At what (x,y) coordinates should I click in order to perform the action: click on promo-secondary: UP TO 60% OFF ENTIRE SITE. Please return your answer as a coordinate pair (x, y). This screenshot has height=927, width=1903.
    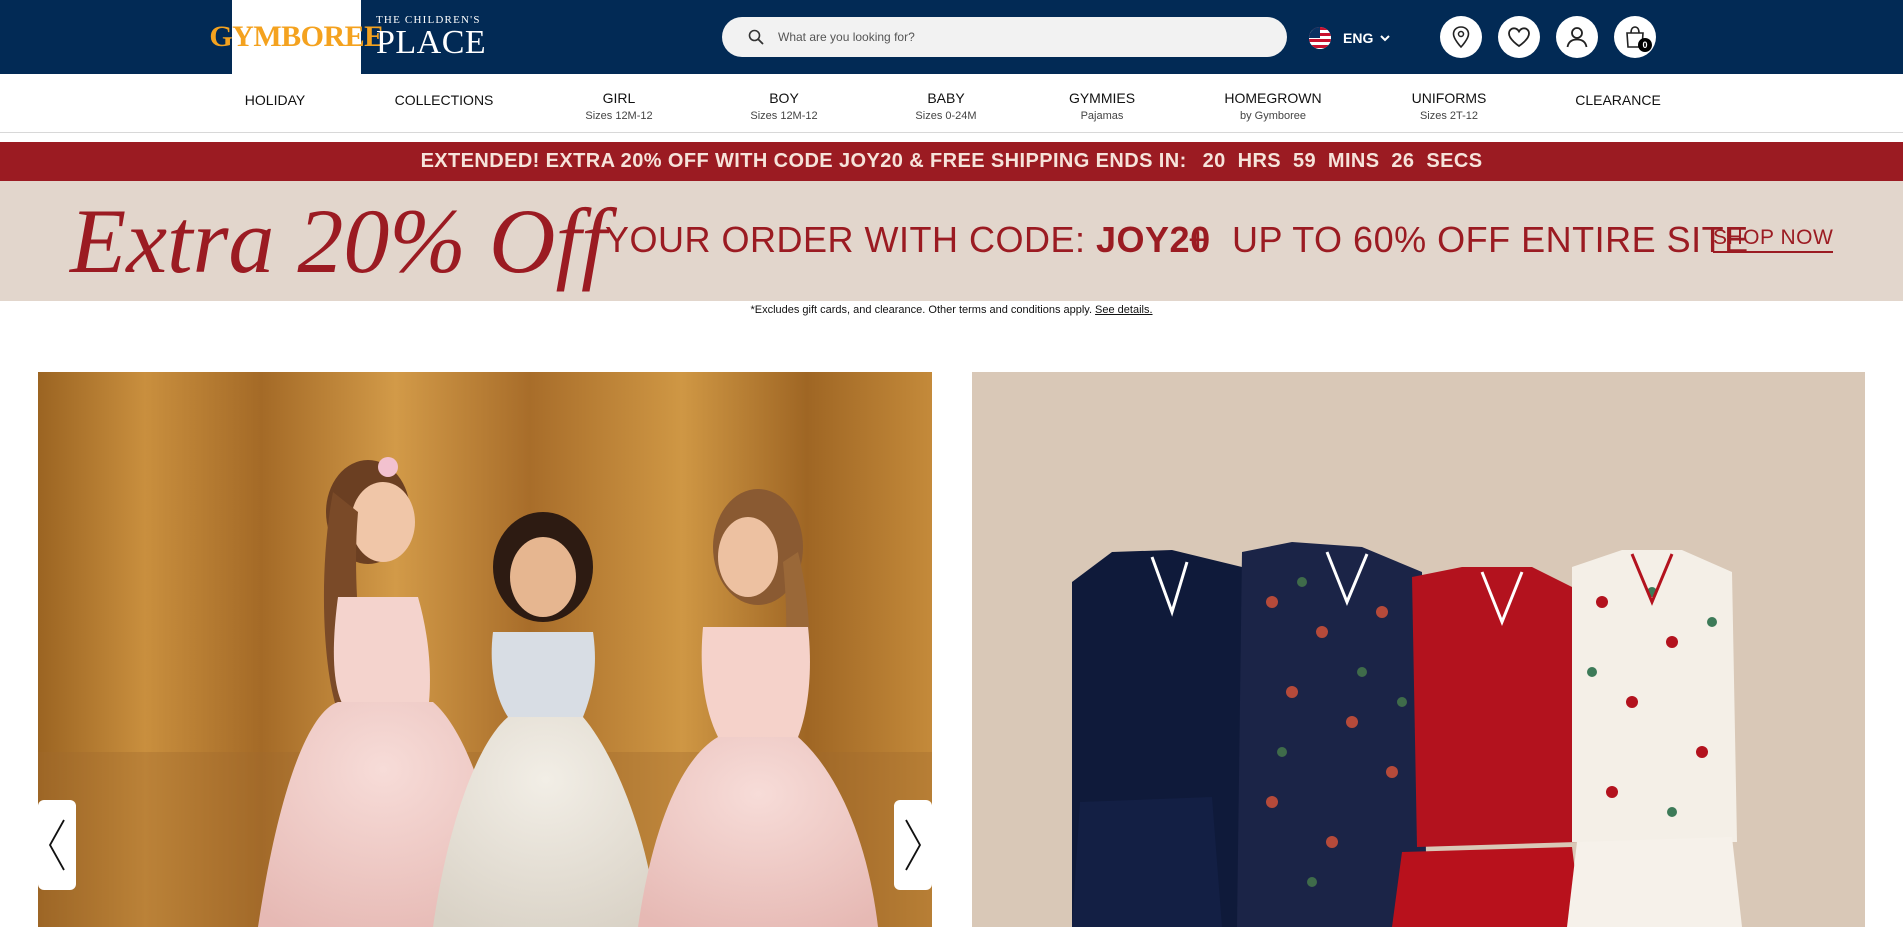
    Looking at the image, I should click on (1490, 239).